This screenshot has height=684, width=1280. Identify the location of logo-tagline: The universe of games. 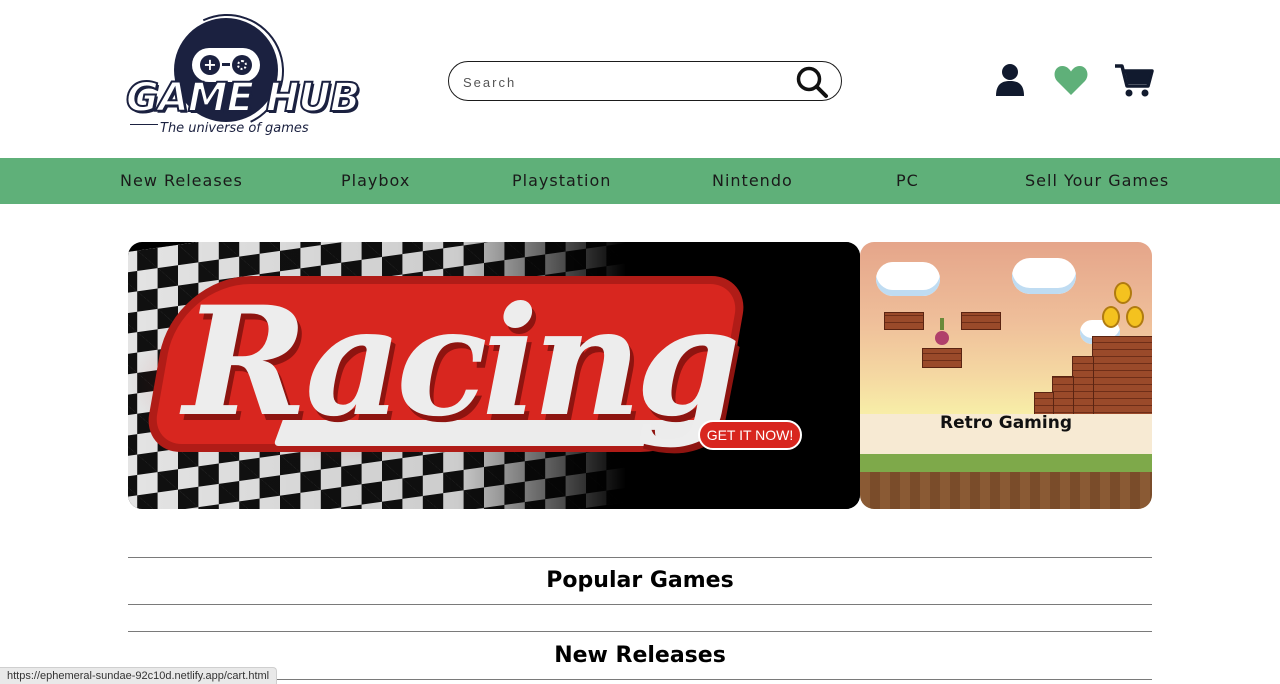
(234, 128).